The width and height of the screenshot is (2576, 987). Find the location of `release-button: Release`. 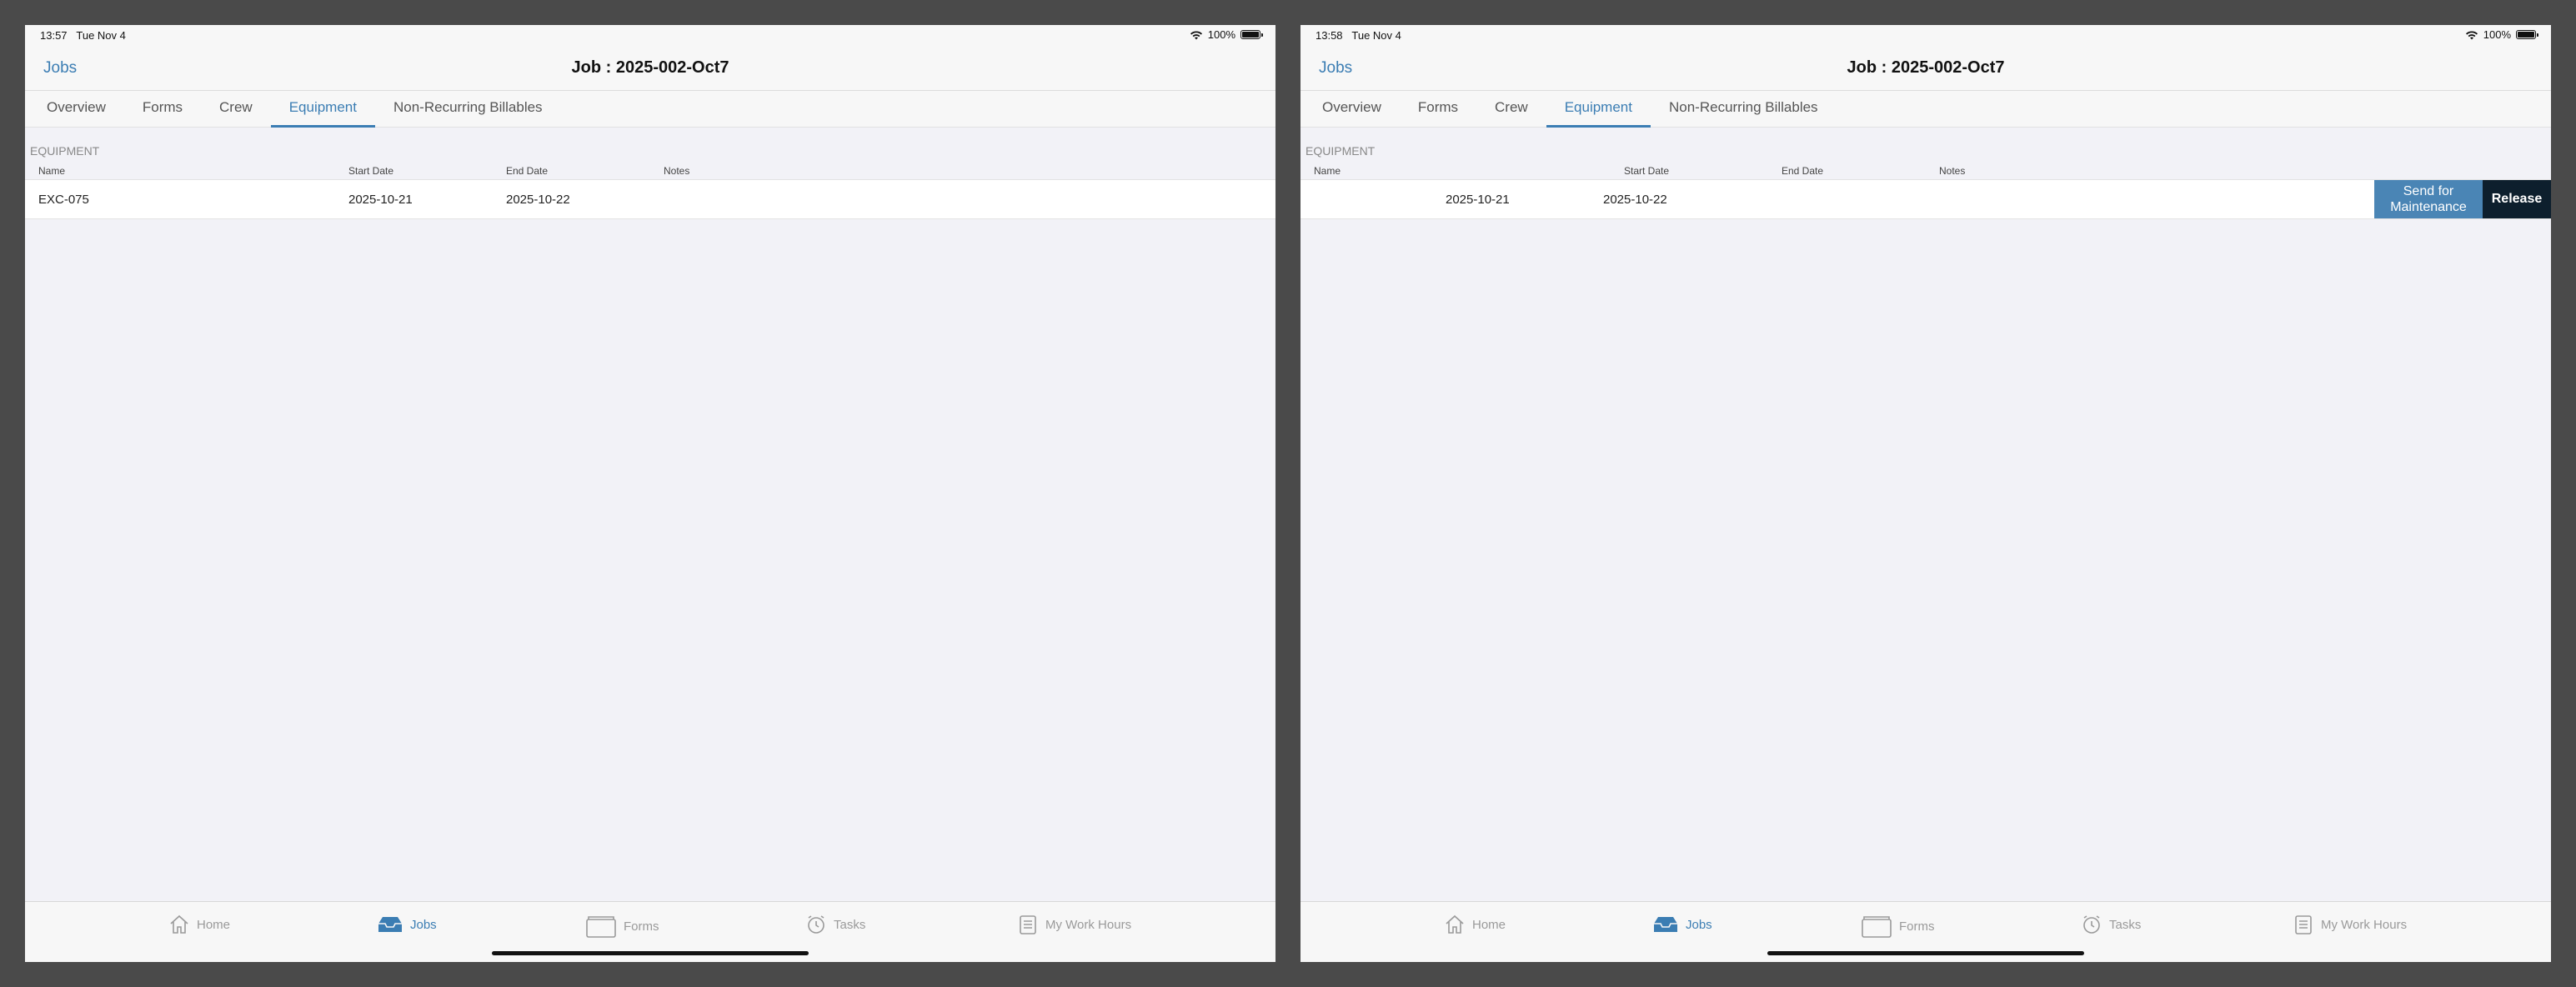

release-button: Release is located at coordinates (2517, 199).